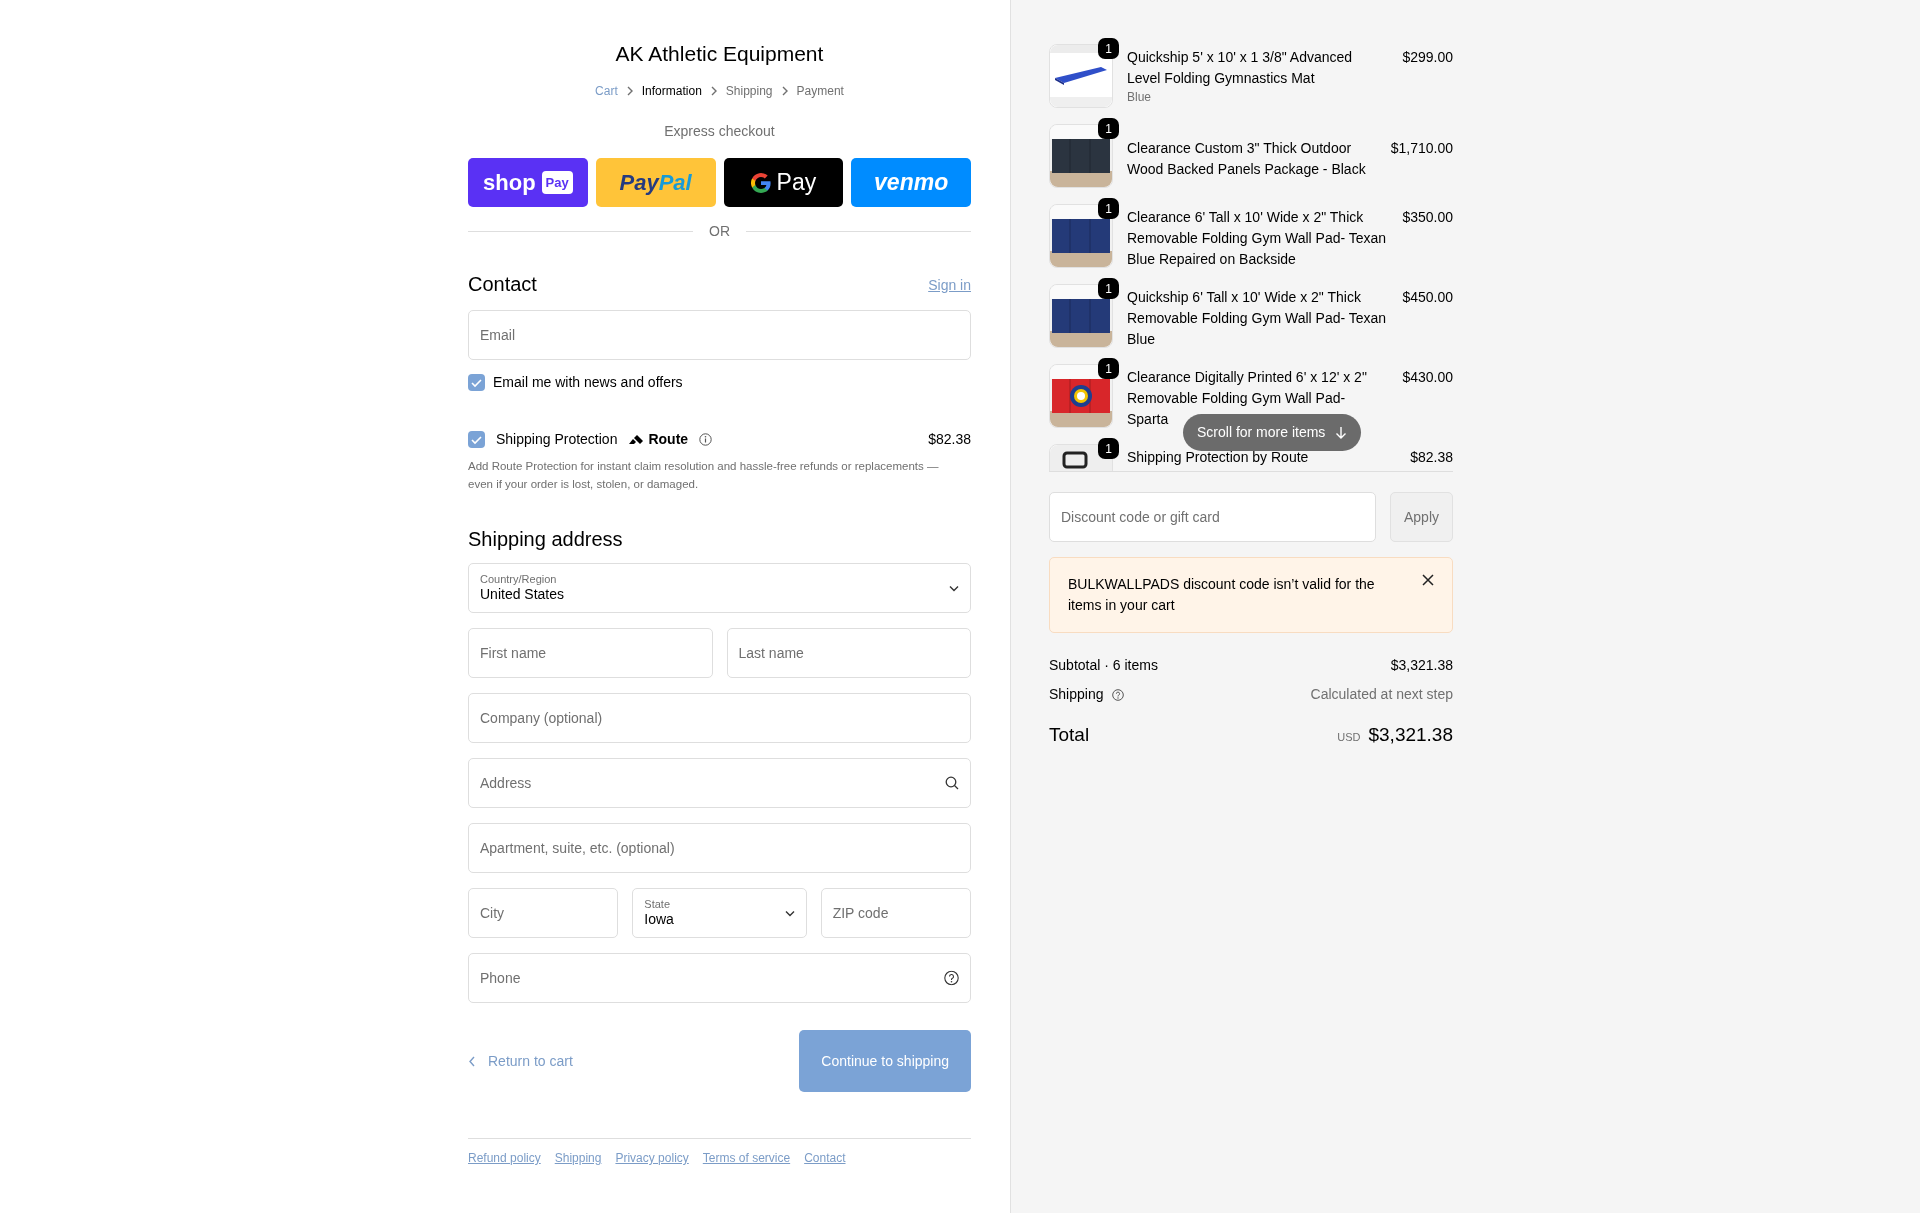 The width and height of the screenshot is (1920, 1213). What do you see at coordinates (704, 475) in the screenshot?
I see `description-text: Add Route Protection for instant claim resolution and hassle-free refunds or replacements — even if your order is lost, stolen, or damaged.` at bounding box center [704, 475].